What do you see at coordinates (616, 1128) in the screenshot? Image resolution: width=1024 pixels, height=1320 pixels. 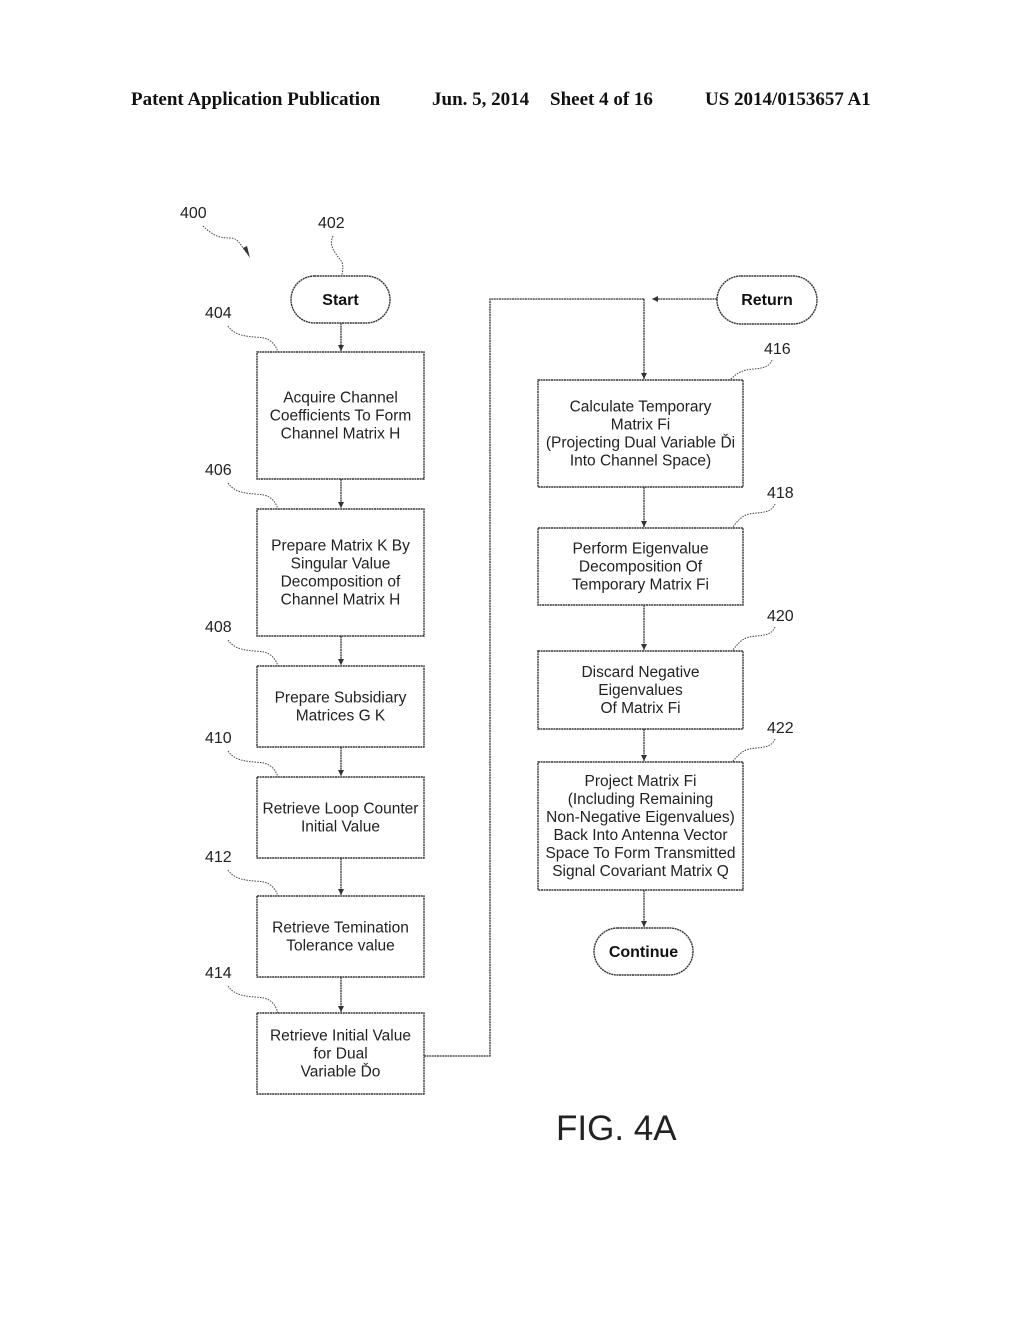 I see `figure-label: FIG. 4A` at bounding box center [616, 1128].